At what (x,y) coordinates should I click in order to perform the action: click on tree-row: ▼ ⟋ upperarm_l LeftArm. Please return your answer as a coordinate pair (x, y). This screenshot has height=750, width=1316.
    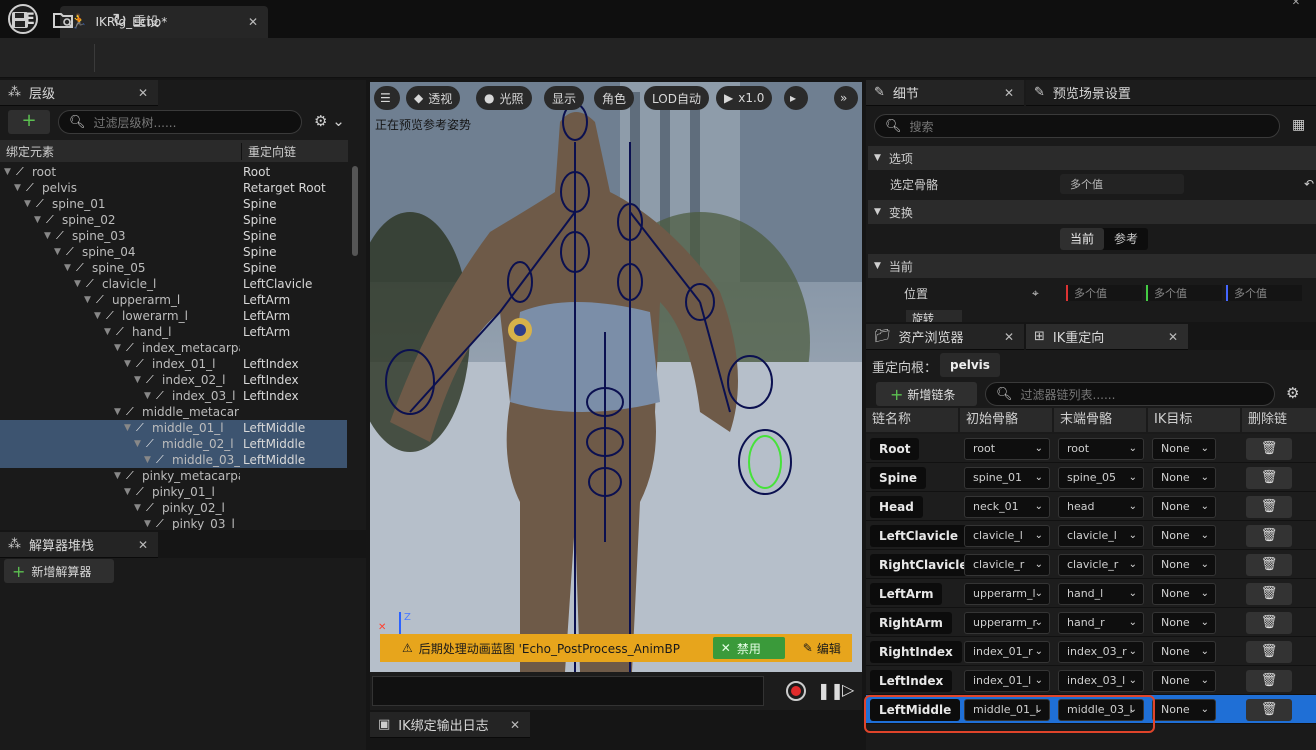
    Looking at the image, I should click on (173, 300).